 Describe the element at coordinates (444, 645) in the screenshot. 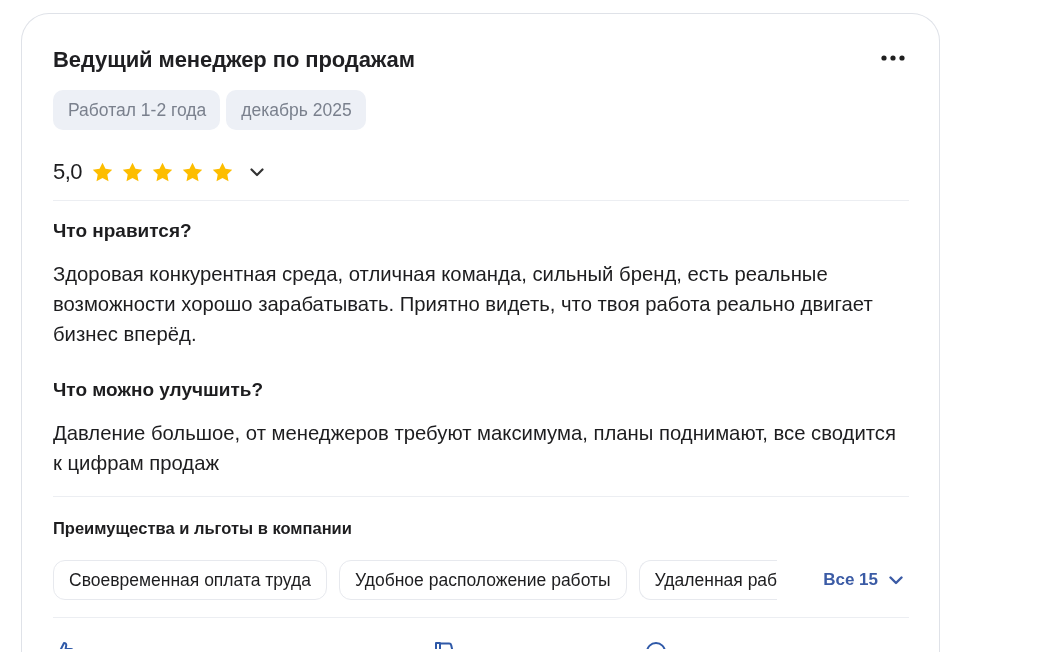

I see `thumb-down-icon` at that location.